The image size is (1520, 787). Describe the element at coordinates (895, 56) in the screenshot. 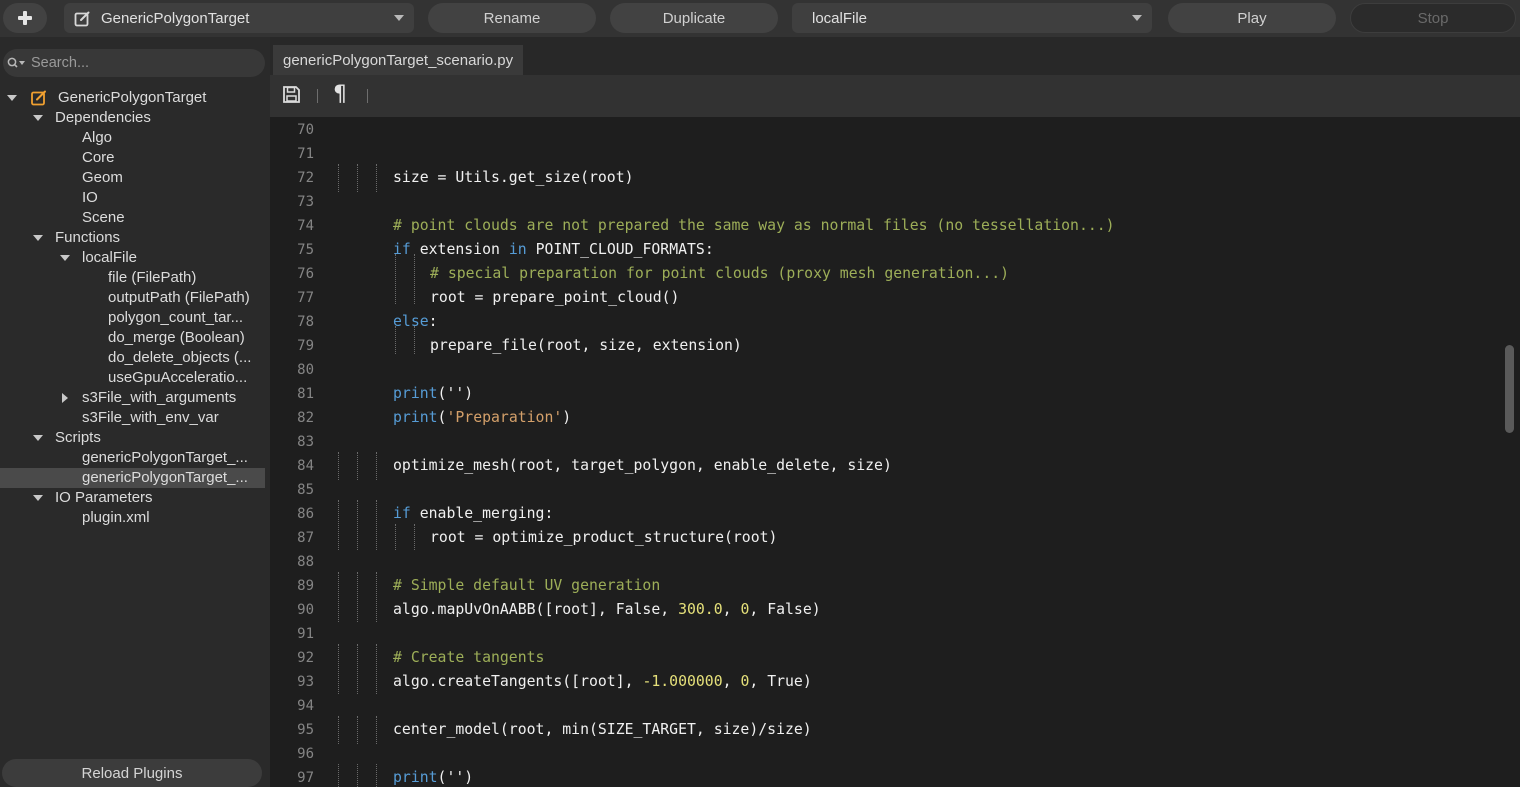

I see `editor-tab-strip: genericPolygonTarget_scenario.py` at that location.